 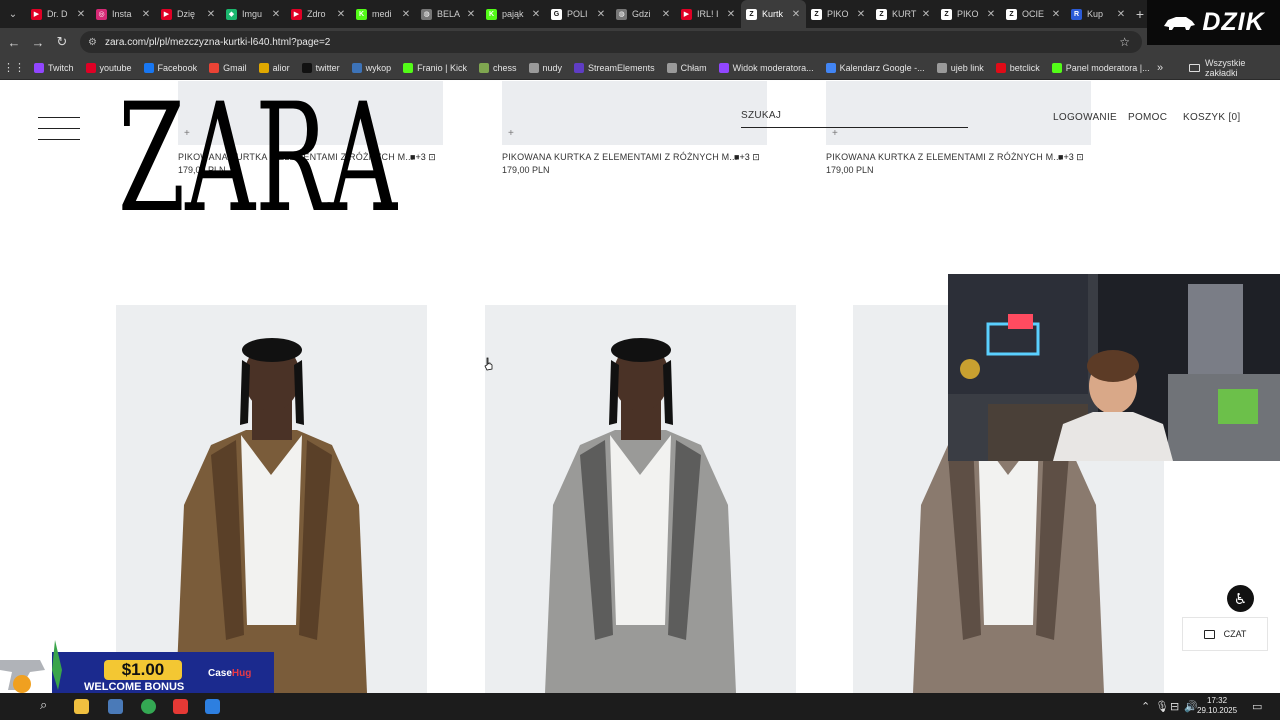 What do you see at coordinates (426, 14) in the screenshot?
I see `tab-favicon-icon: ◍` at bounding box center [426, 14].